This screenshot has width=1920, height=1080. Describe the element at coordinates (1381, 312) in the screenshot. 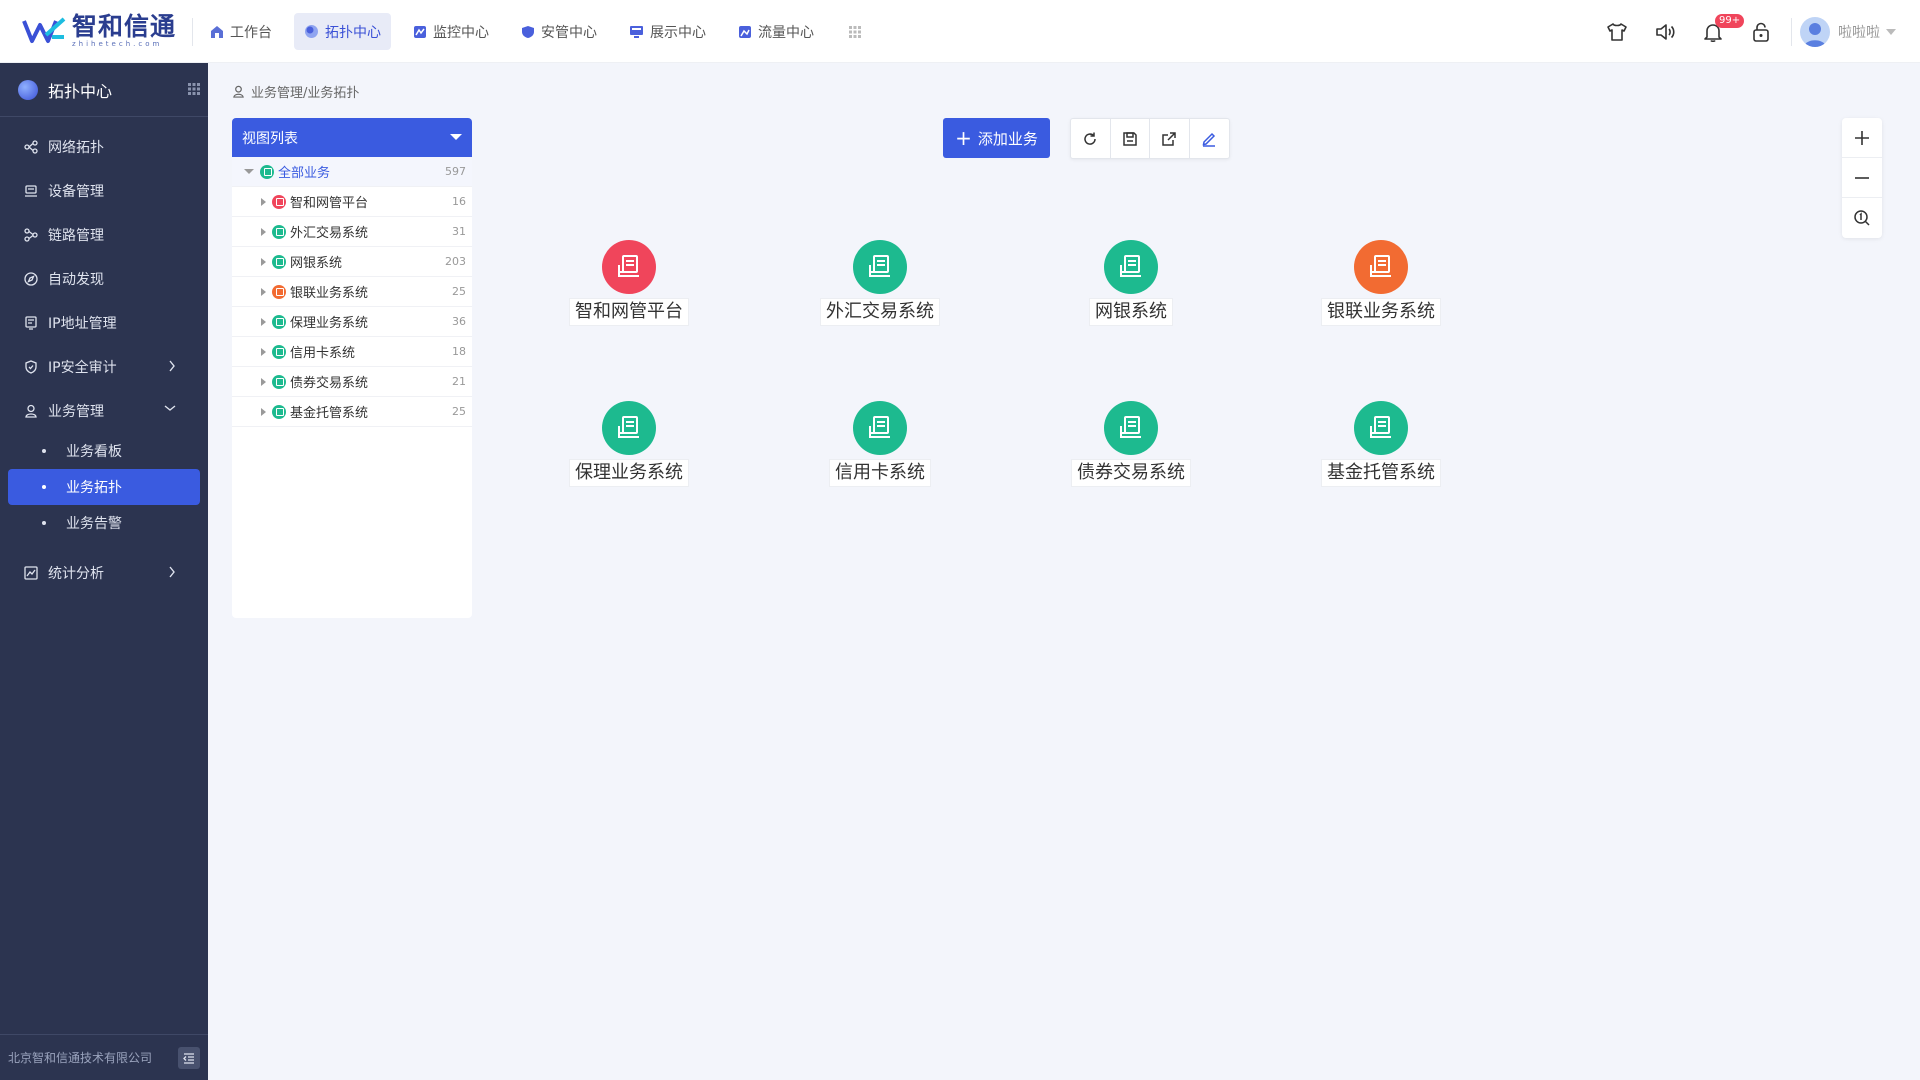

I see `node-label: 银联业务系统` at that location.